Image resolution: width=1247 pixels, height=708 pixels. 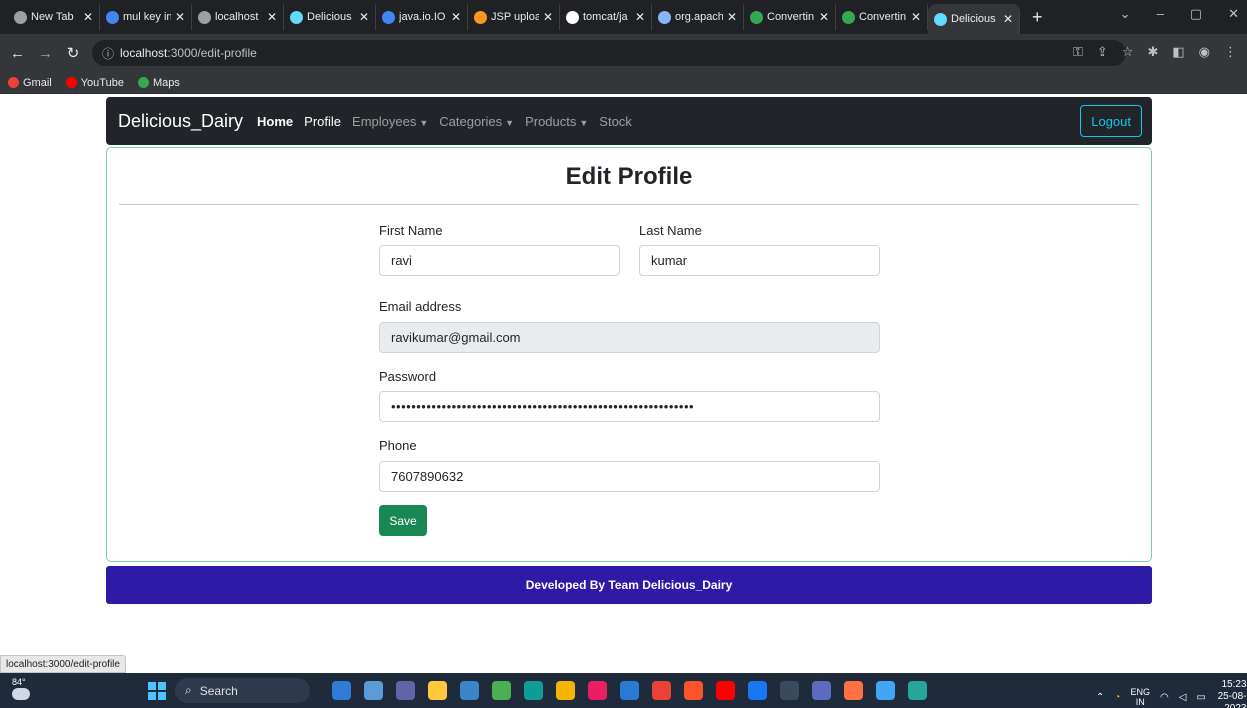 I want to click on language-indicator: ENG IN, so click(x=1140, y=697).